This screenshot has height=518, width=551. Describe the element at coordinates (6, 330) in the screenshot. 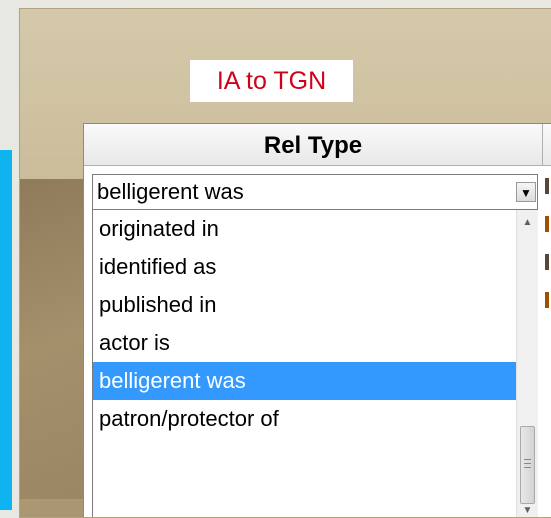

I see `left-accent-bar` at that location.